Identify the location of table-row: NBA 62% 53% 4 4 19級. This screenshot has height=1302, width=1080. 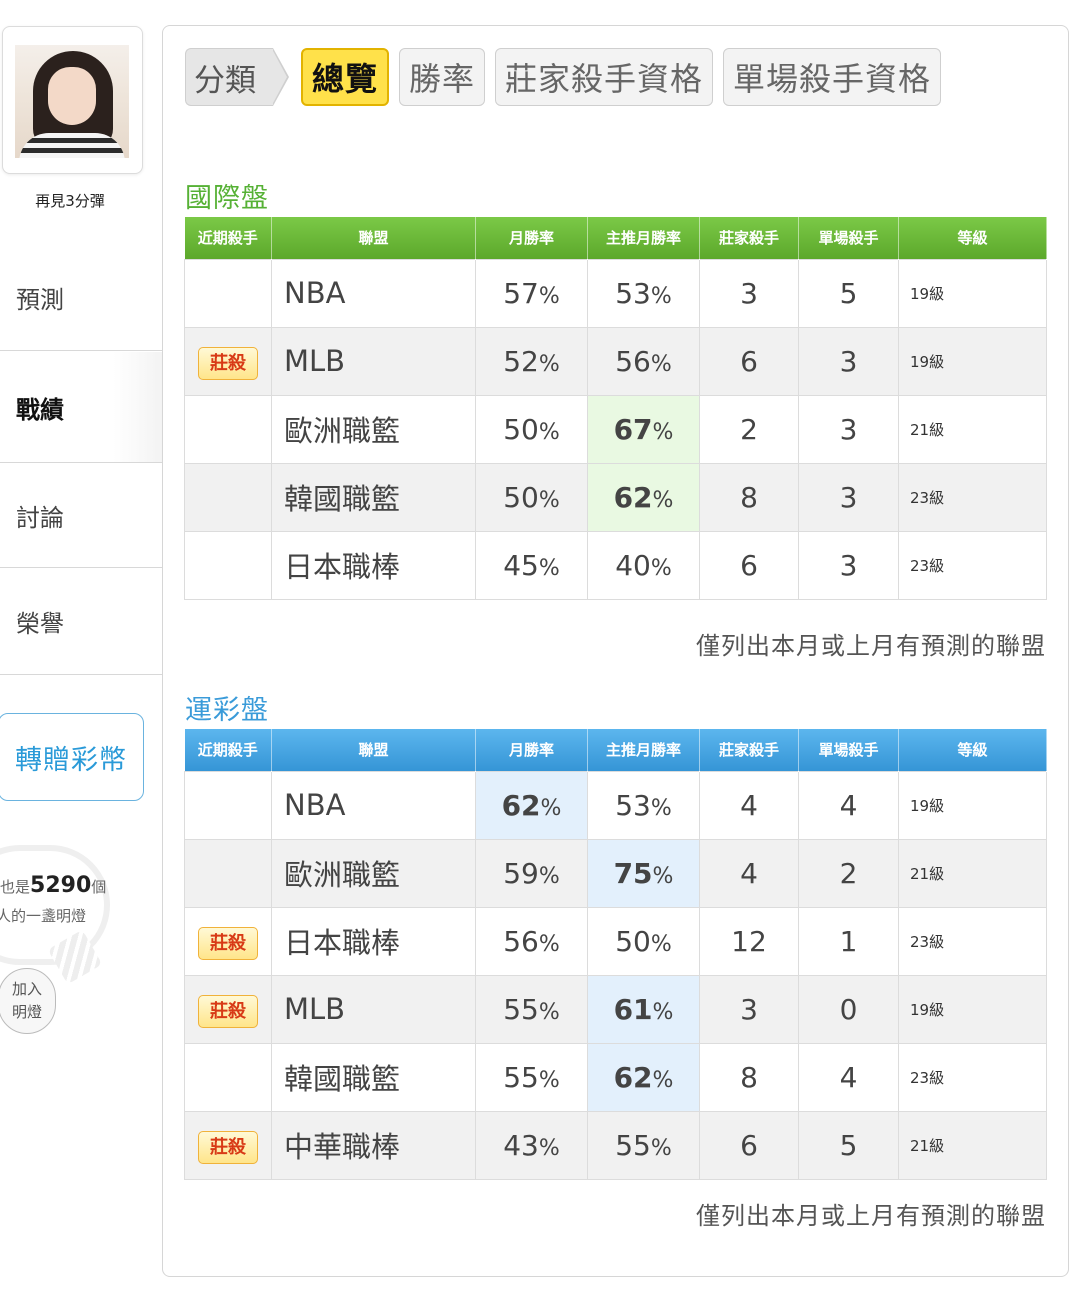
(615, 805).